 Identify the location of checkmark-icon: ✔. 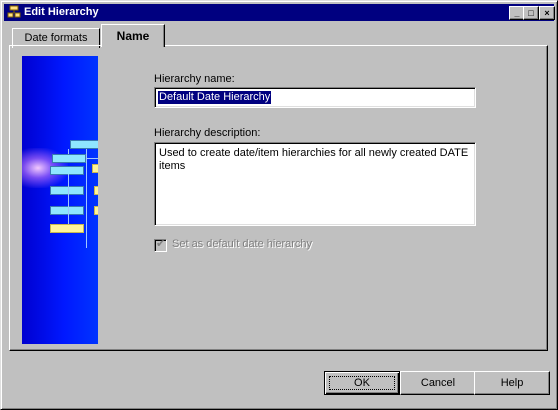
(161, 244).